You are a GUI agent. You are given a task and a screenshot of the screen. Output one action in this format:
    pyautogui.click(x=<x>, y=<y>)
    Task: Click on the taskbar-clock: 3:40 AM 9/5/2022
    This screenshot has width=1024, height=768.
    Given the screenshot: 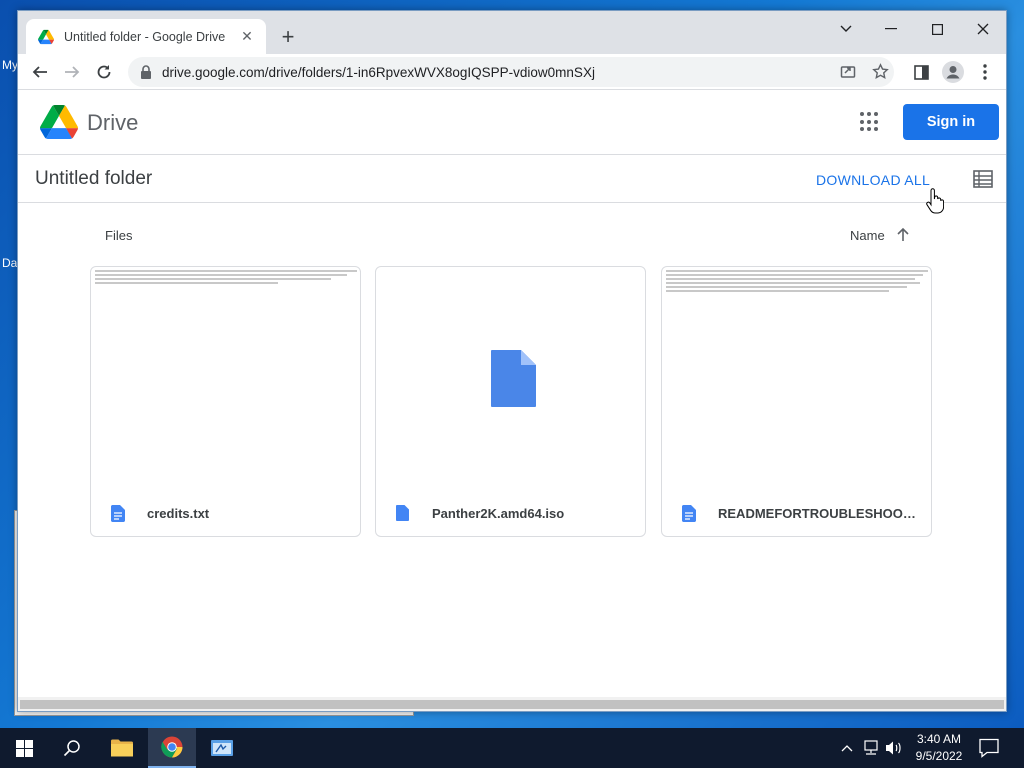 What is the action you would take?
    pyautogui.click(x=939, y=748)
    